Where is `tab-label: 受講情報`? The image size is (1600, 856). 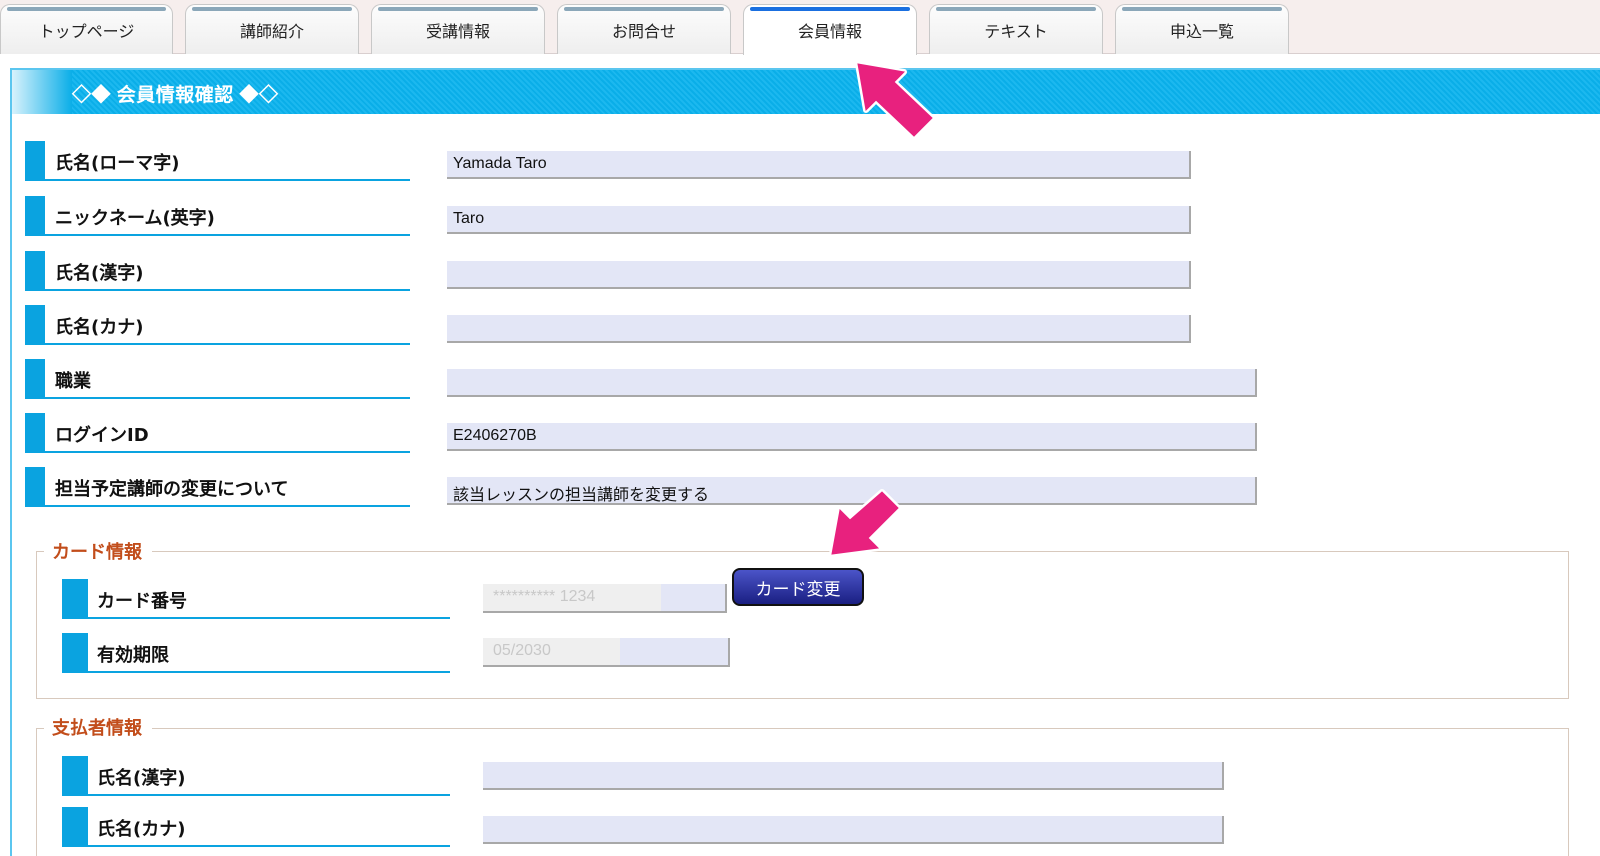
tab-label: 受講情報 is located at coordinates (457, 31).